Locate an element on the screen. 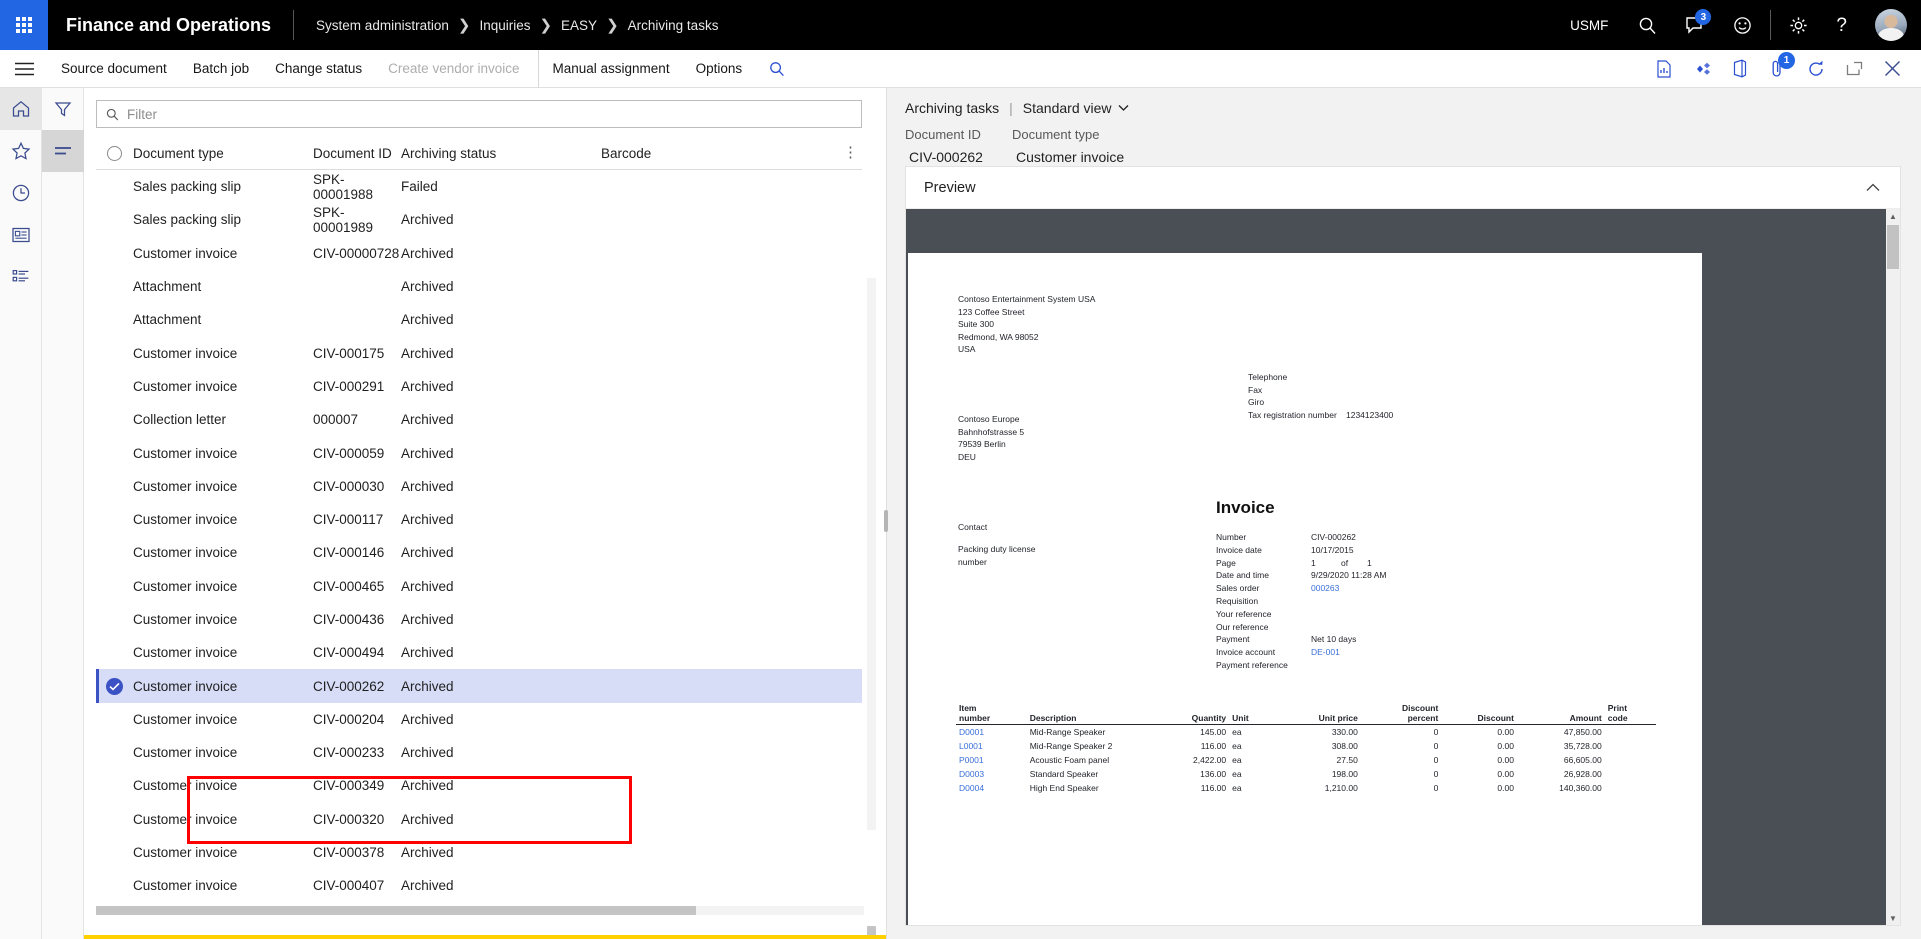  cell-discount-percent: 0 is located at coordinates (1436, 760).